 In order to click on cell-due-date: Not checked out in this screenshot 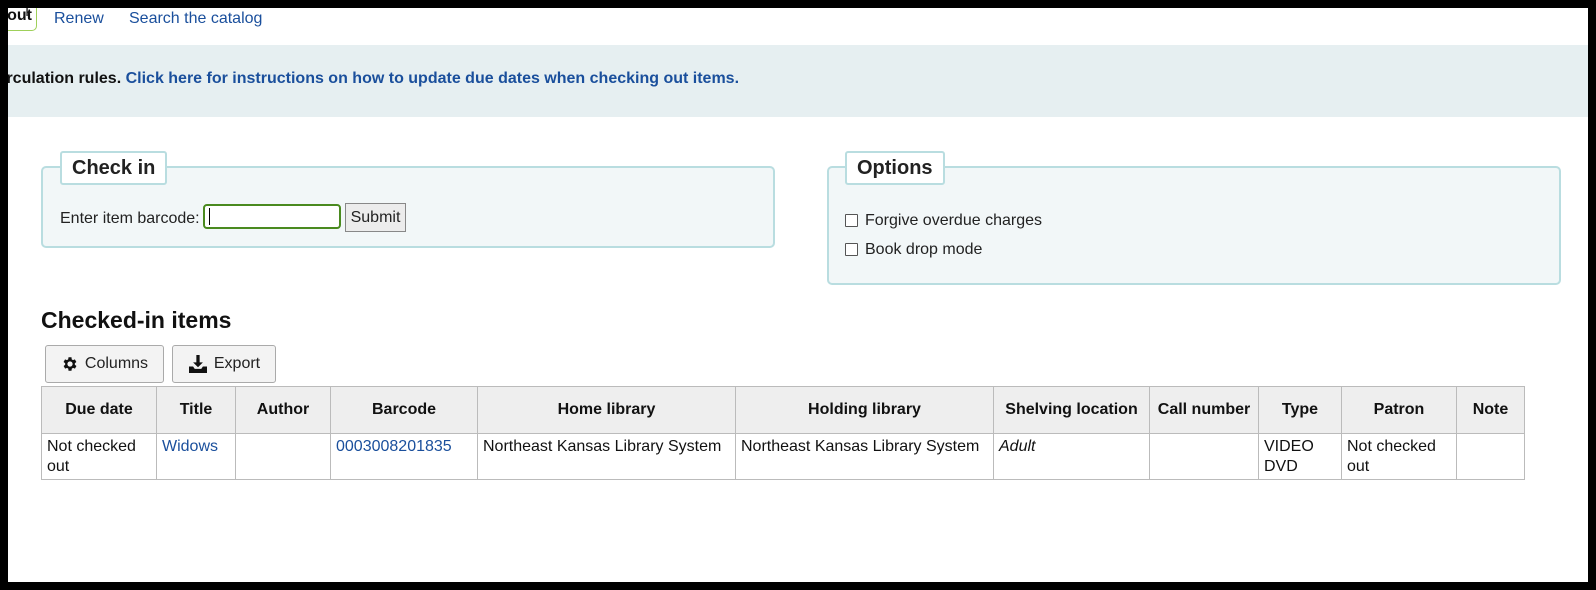, I will do `click(99, 456)`.